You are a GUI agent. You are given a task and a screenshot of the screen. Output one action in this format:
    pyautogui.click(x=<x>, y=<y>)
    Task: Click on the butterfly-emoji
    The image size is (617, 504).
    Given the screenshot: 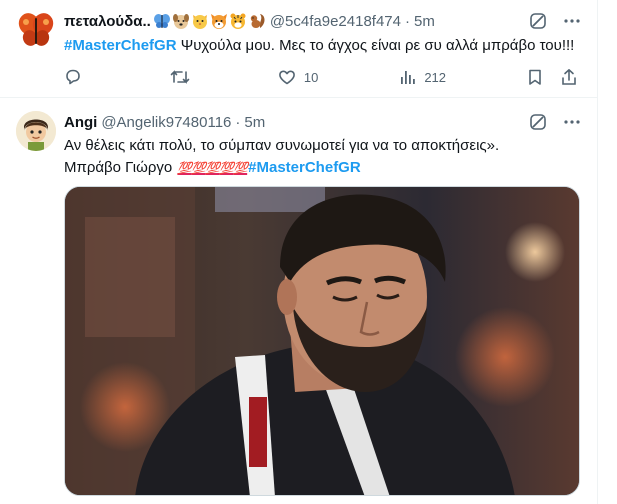 What is the action you would take?
    pyautogui.click(x=161, y=21)
    